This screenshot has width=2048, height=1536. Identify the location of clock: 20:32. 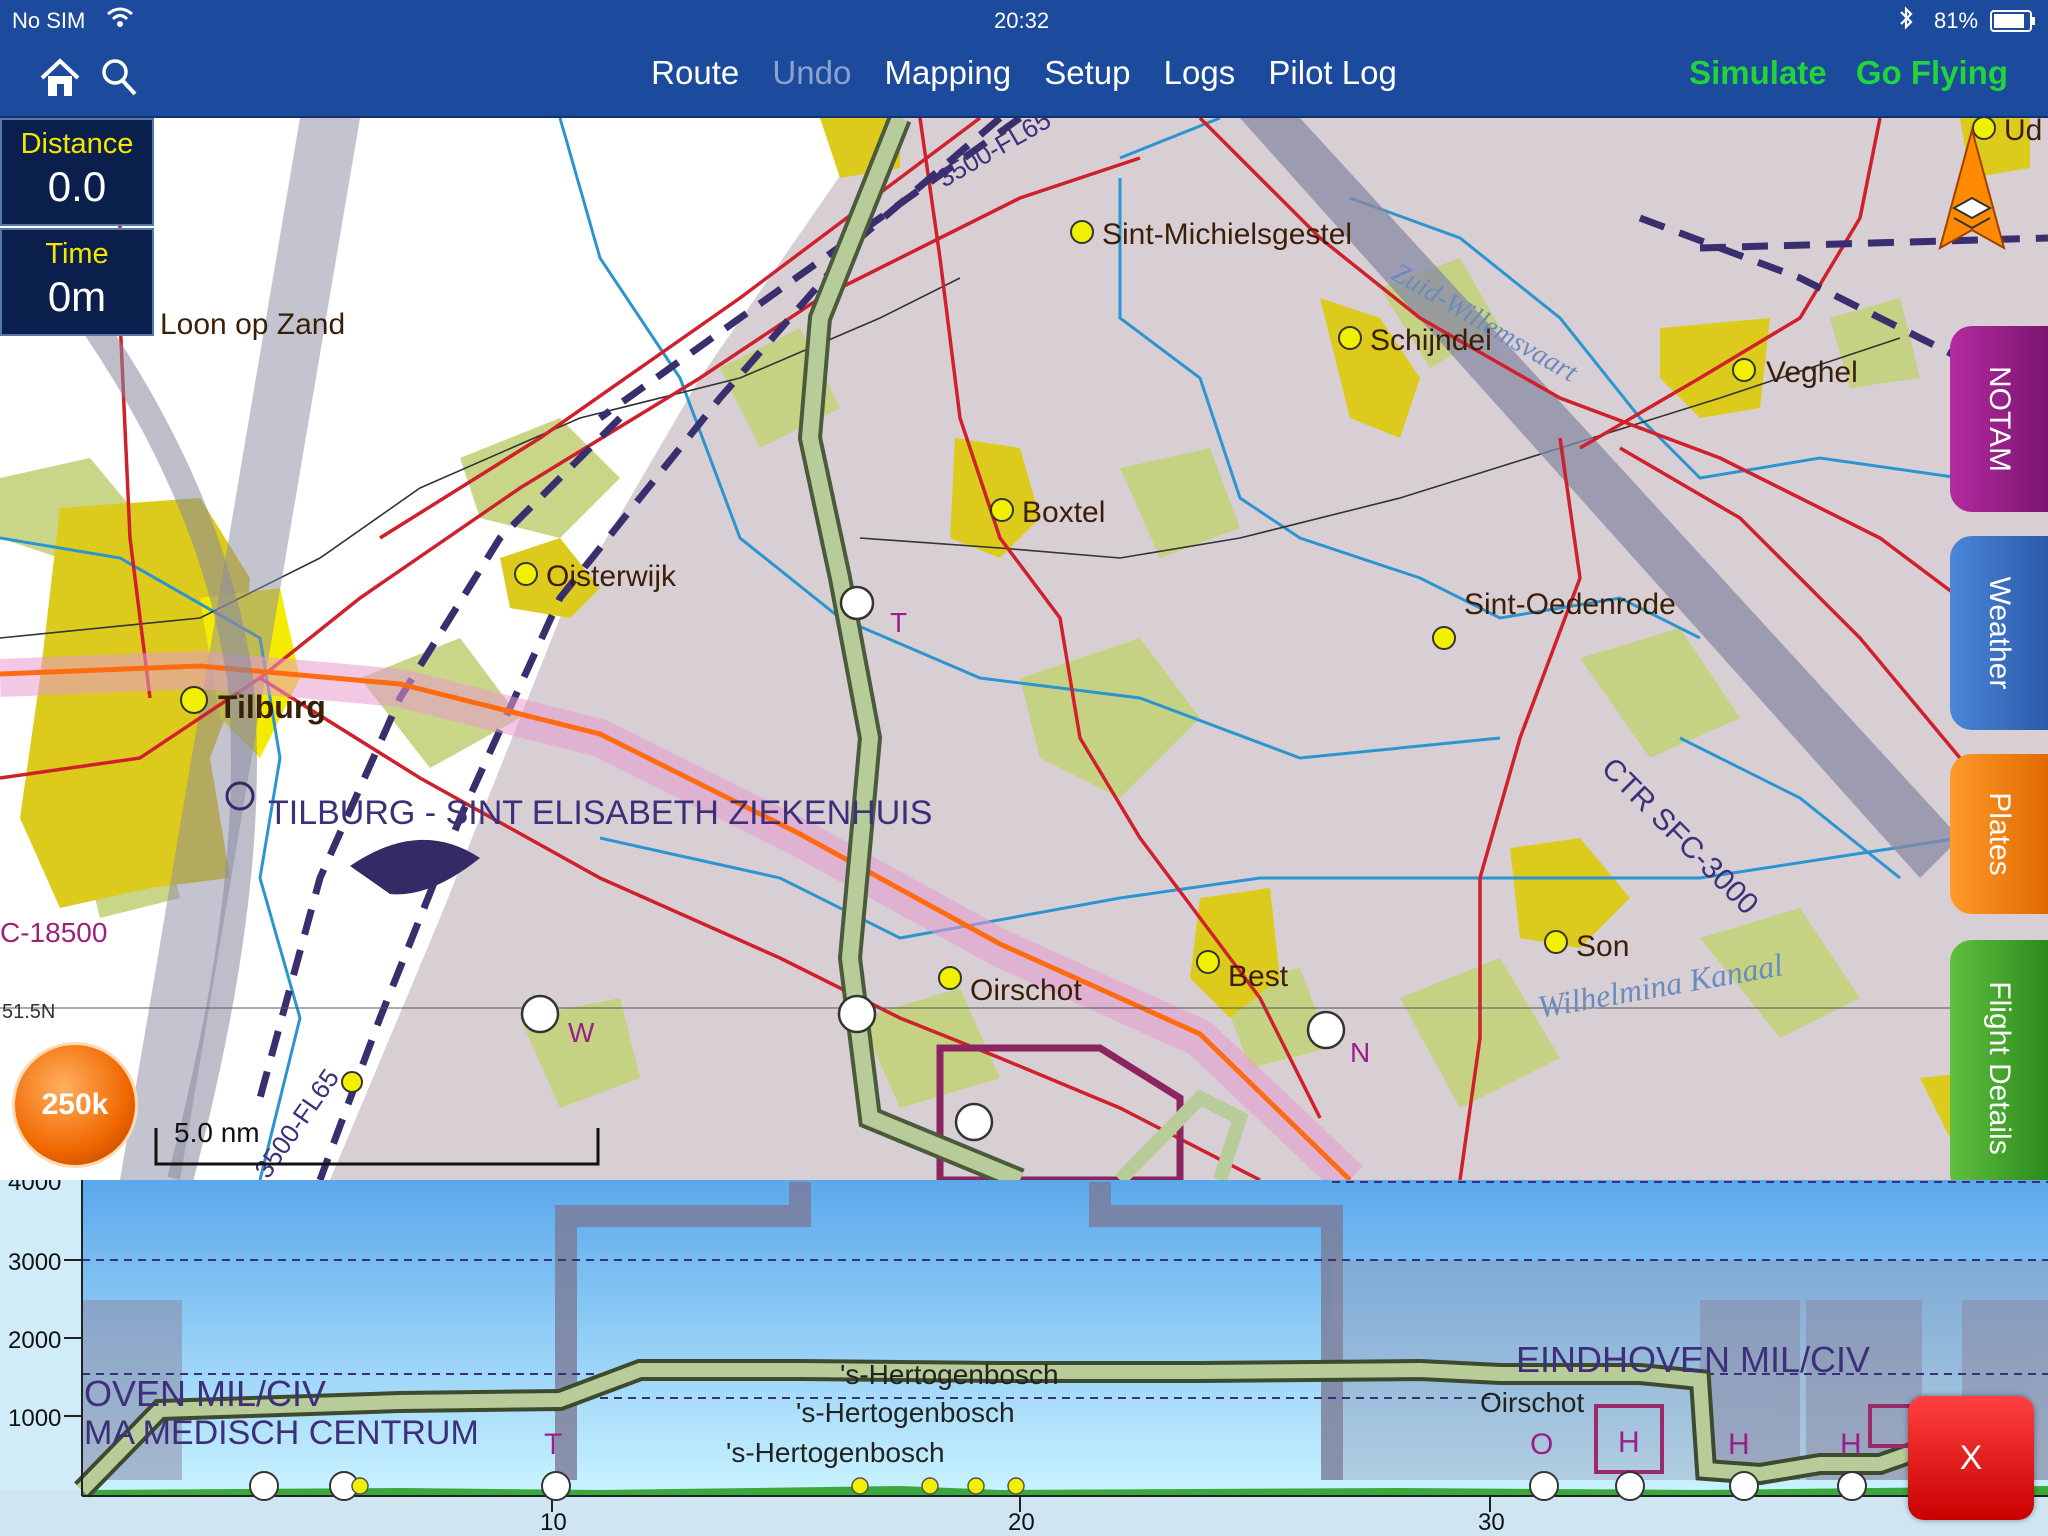
(1022, 20).